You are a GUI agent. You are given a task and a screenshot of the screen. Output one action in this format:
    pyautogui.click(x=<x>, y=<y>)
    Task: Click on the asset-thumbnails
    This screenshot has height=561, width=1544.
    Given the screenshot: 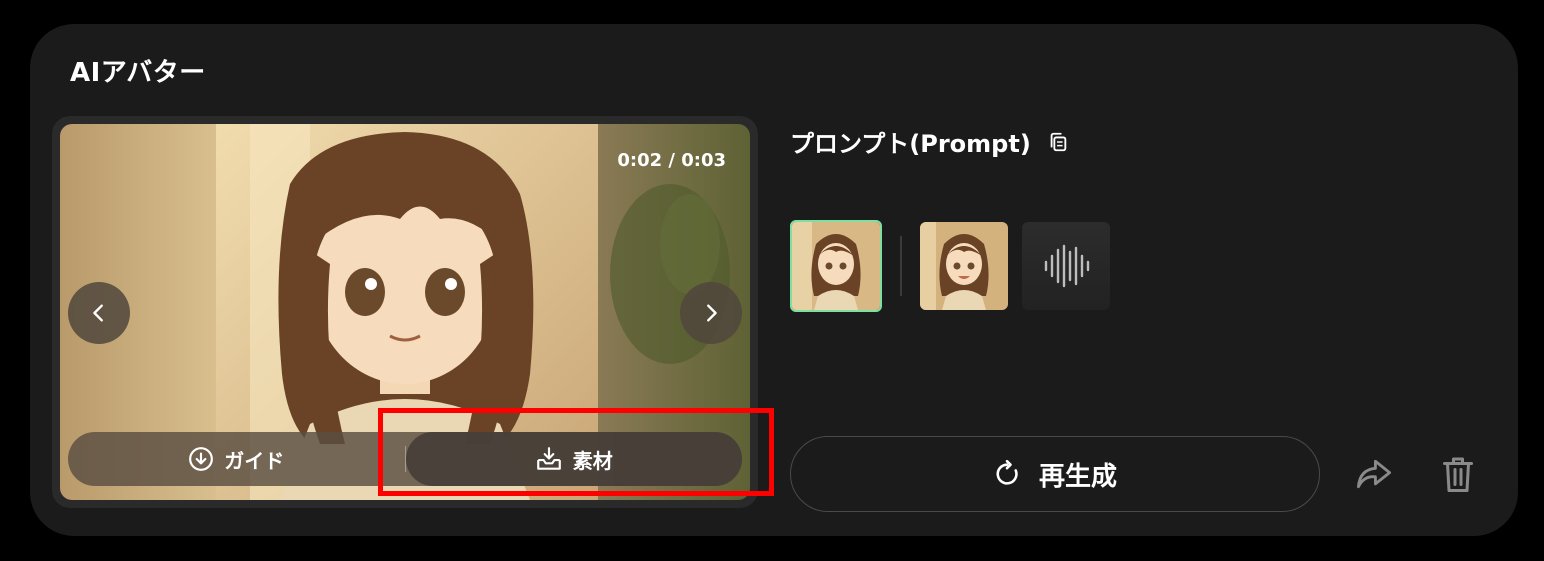 What is the action you would take?
    pyautogui.click(x=950, y=266)
    